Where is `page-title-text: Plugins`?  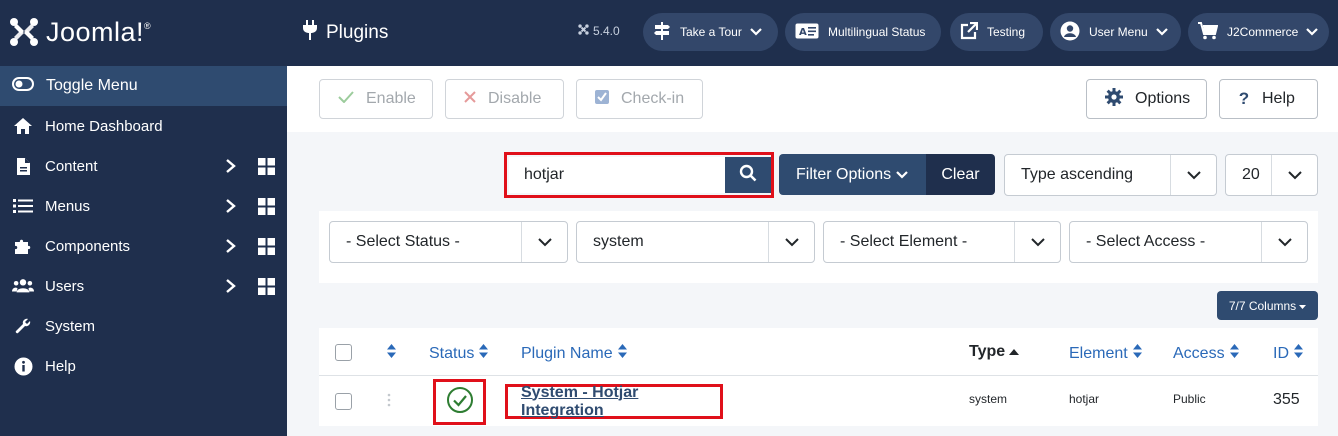 page-title-text: Plugins is located at coordinates (357, 32).